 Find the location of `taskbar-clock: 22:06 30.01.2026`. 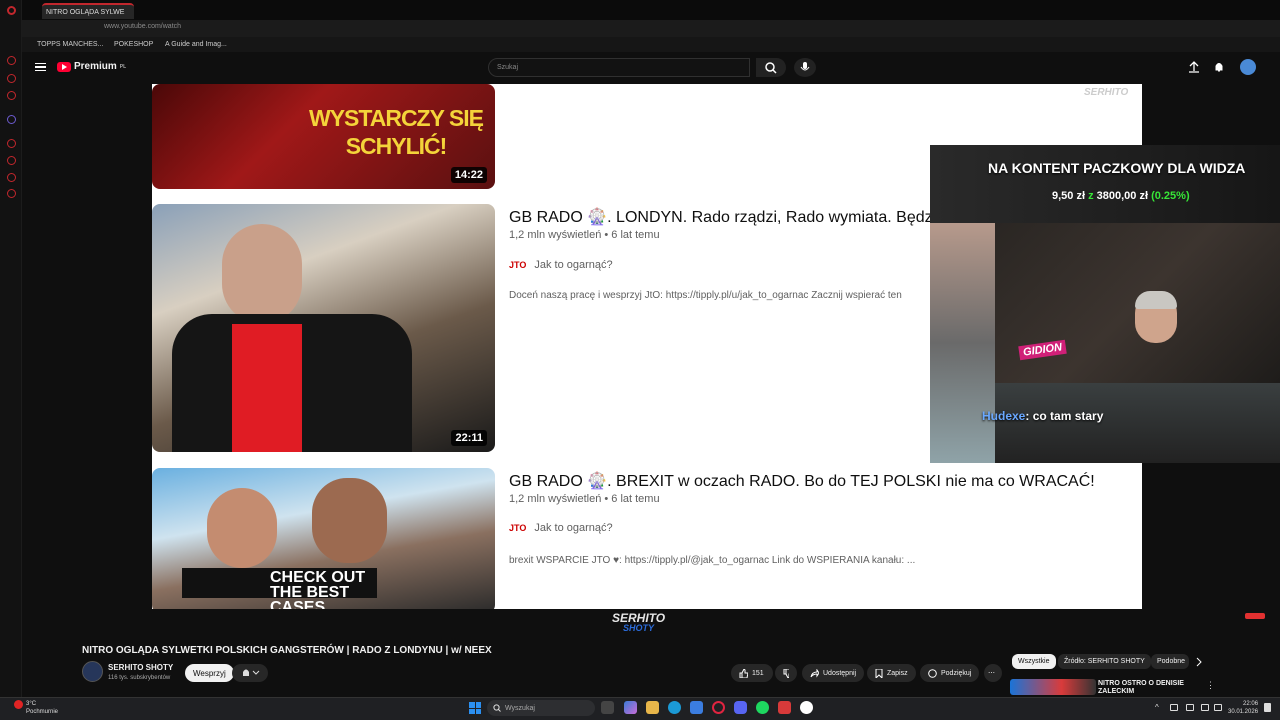

taskbar-clock: 22:06 30.01.2026 is located at coordinates (1243, 708).